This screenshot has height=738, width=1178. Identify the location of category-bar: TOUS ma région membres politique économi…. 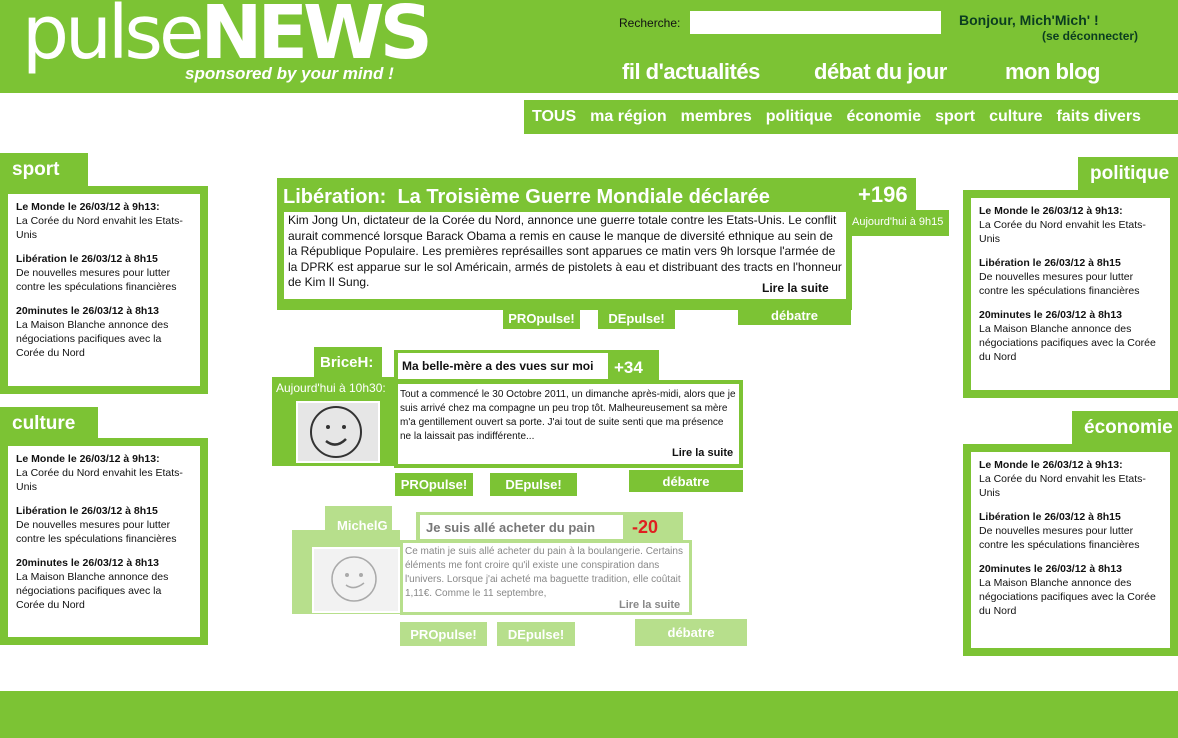
(851, 117).